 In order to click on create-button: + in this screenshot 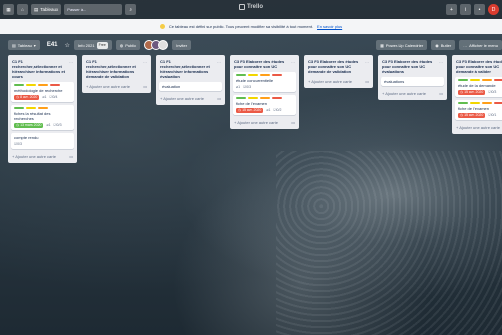, I will do `click(451, 9)`.